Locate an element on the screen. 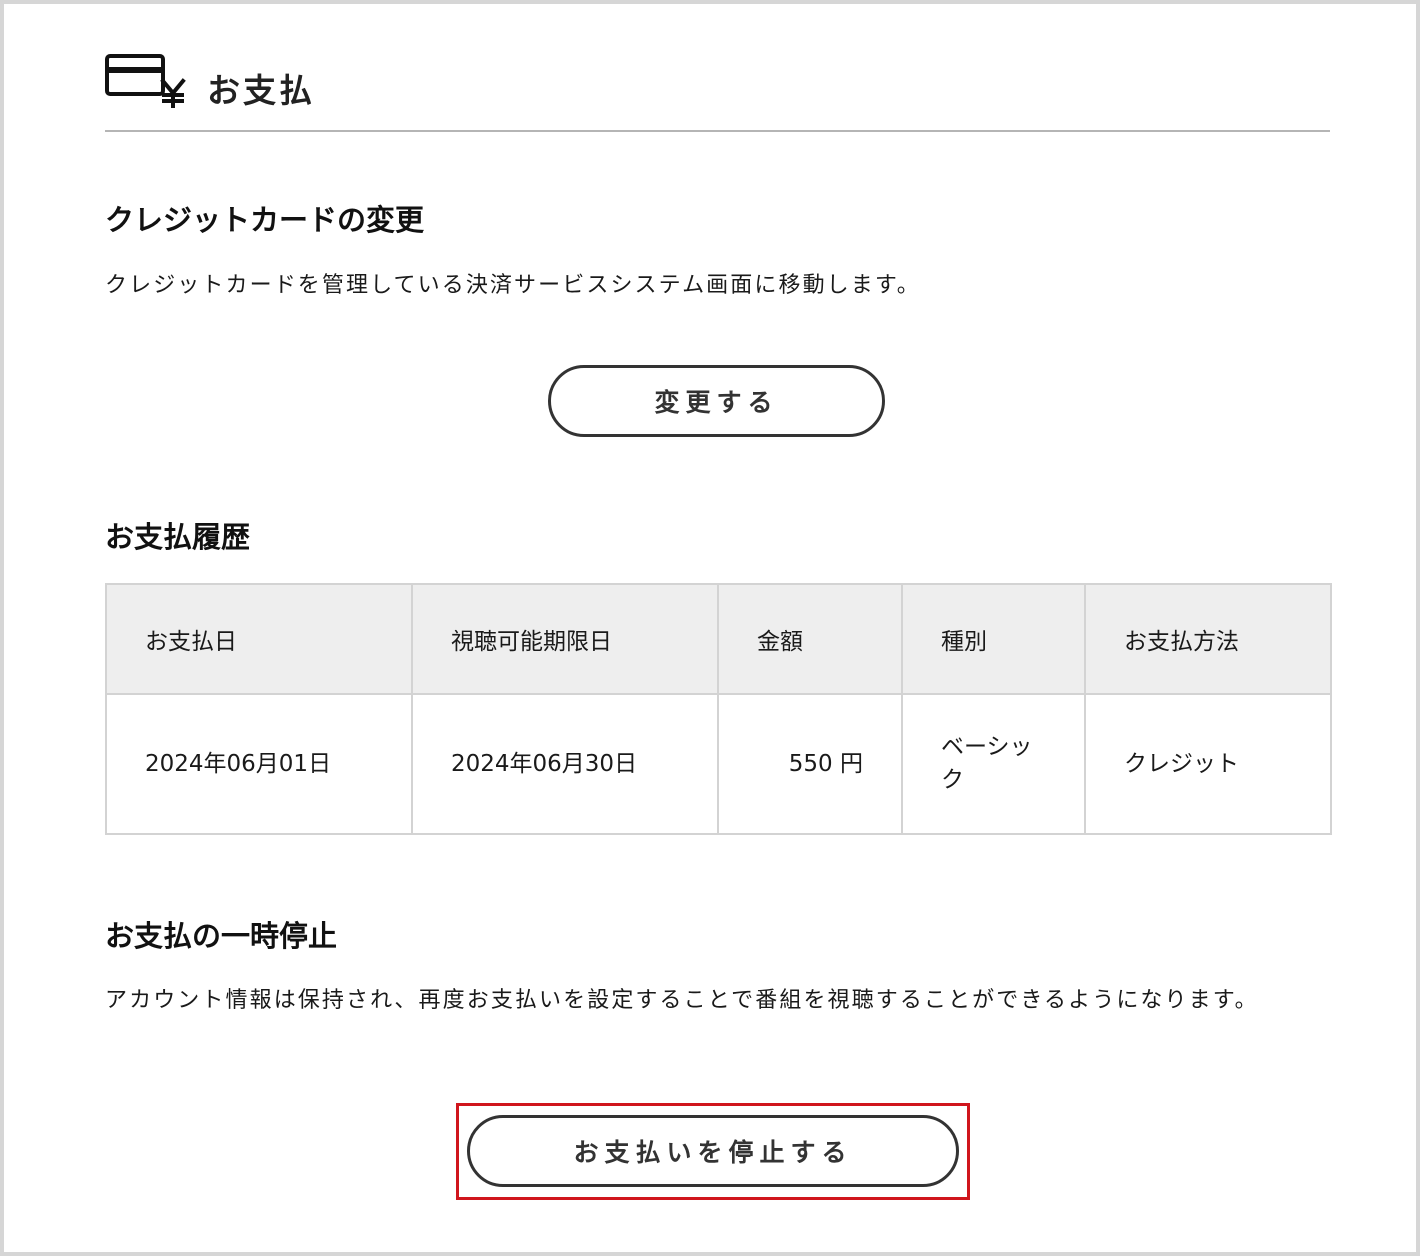  table-header-row: お支払日 視聴可能期限日 金額 種別 お支払方法 is located at coordinates (718, 639).